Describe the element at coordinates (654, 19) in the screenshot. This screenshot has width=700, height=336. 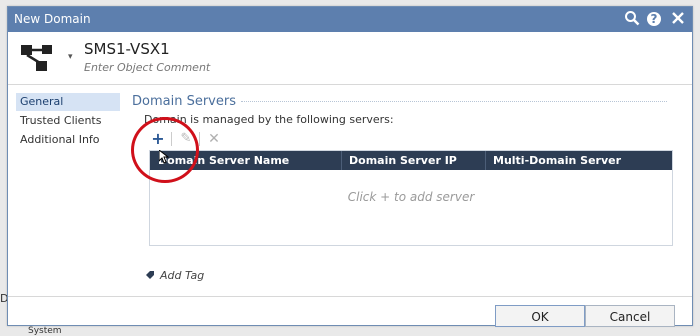
I see `help-icon: ?` at that location.